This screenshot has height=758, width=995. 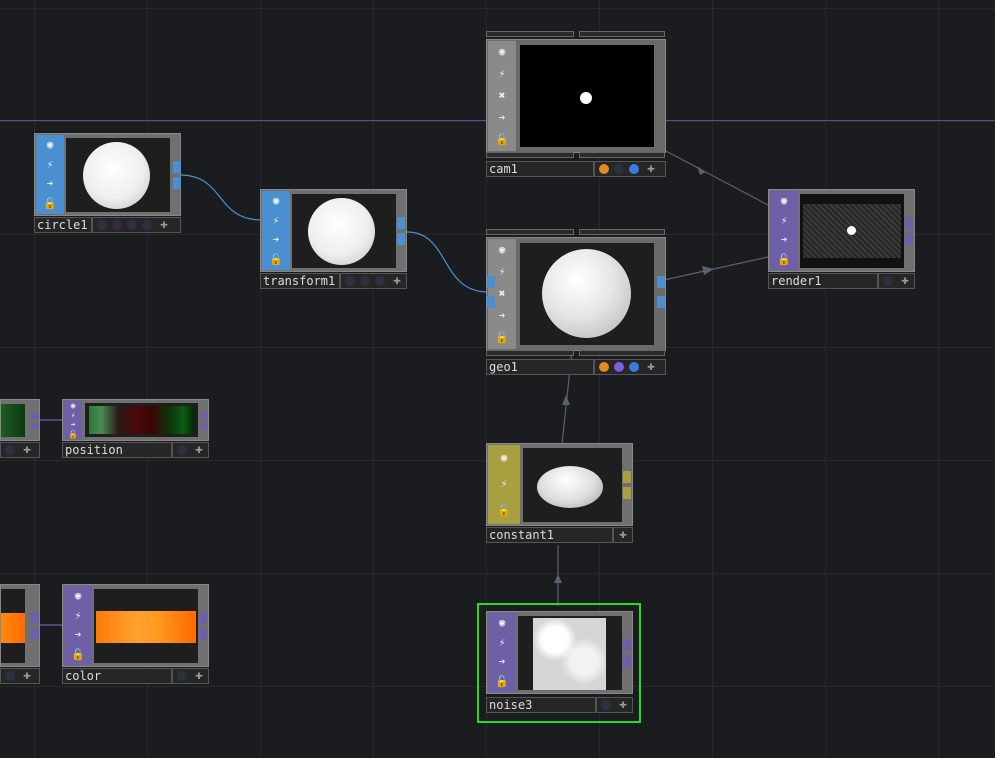 What do you see at coordinates (136, 429) in the screenshot?
I see `node-position: ◉ ⚡ ➔ 🔓 position ✚` at bounding box center [136, 429].